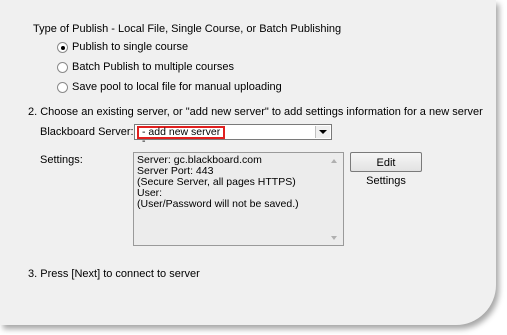 The image size is (507, 335). I want to click on scroll-down-icon, so click(334, 238).